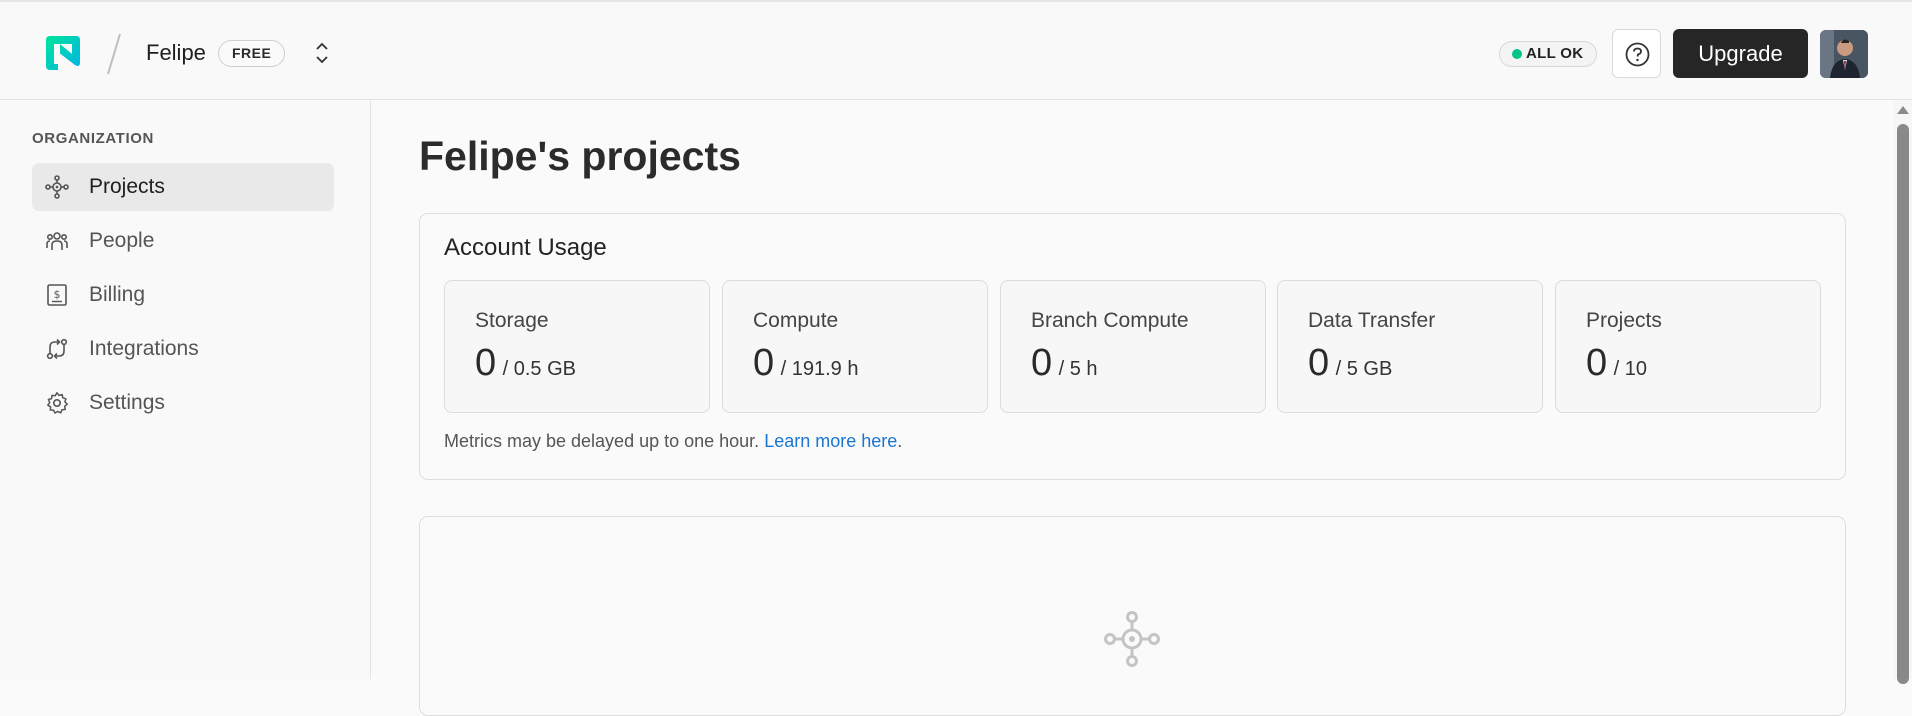 Image resolution: width=1912 pixels, height=716 pixels. What do you see at coordinates (117, 294) in the screenshot?
I see `sidebar-item-label: Billing` at bounding box center [117, 294].